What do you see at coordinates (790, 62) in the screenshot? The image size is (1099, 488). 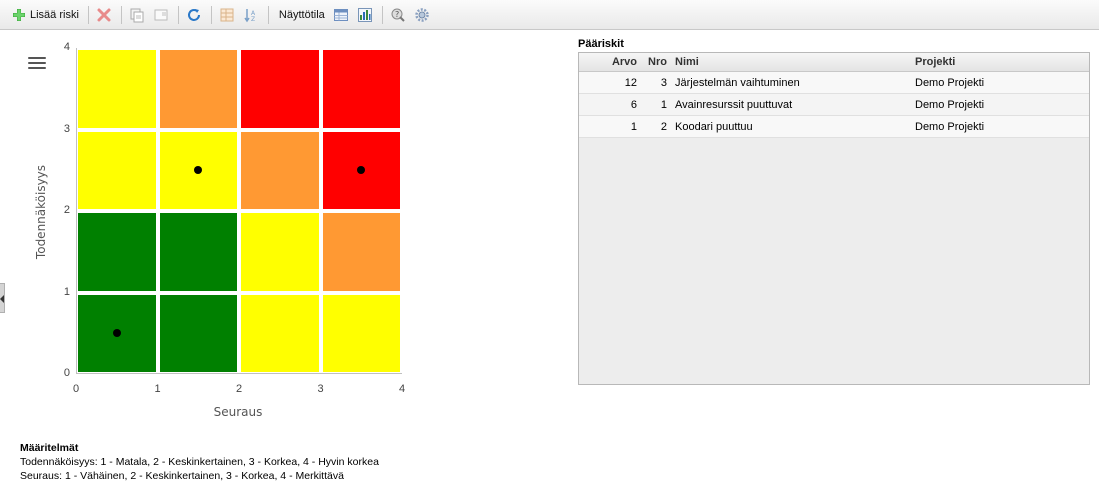 I see `column-header-nimi: Nimi` at bounding box center [790, 62].